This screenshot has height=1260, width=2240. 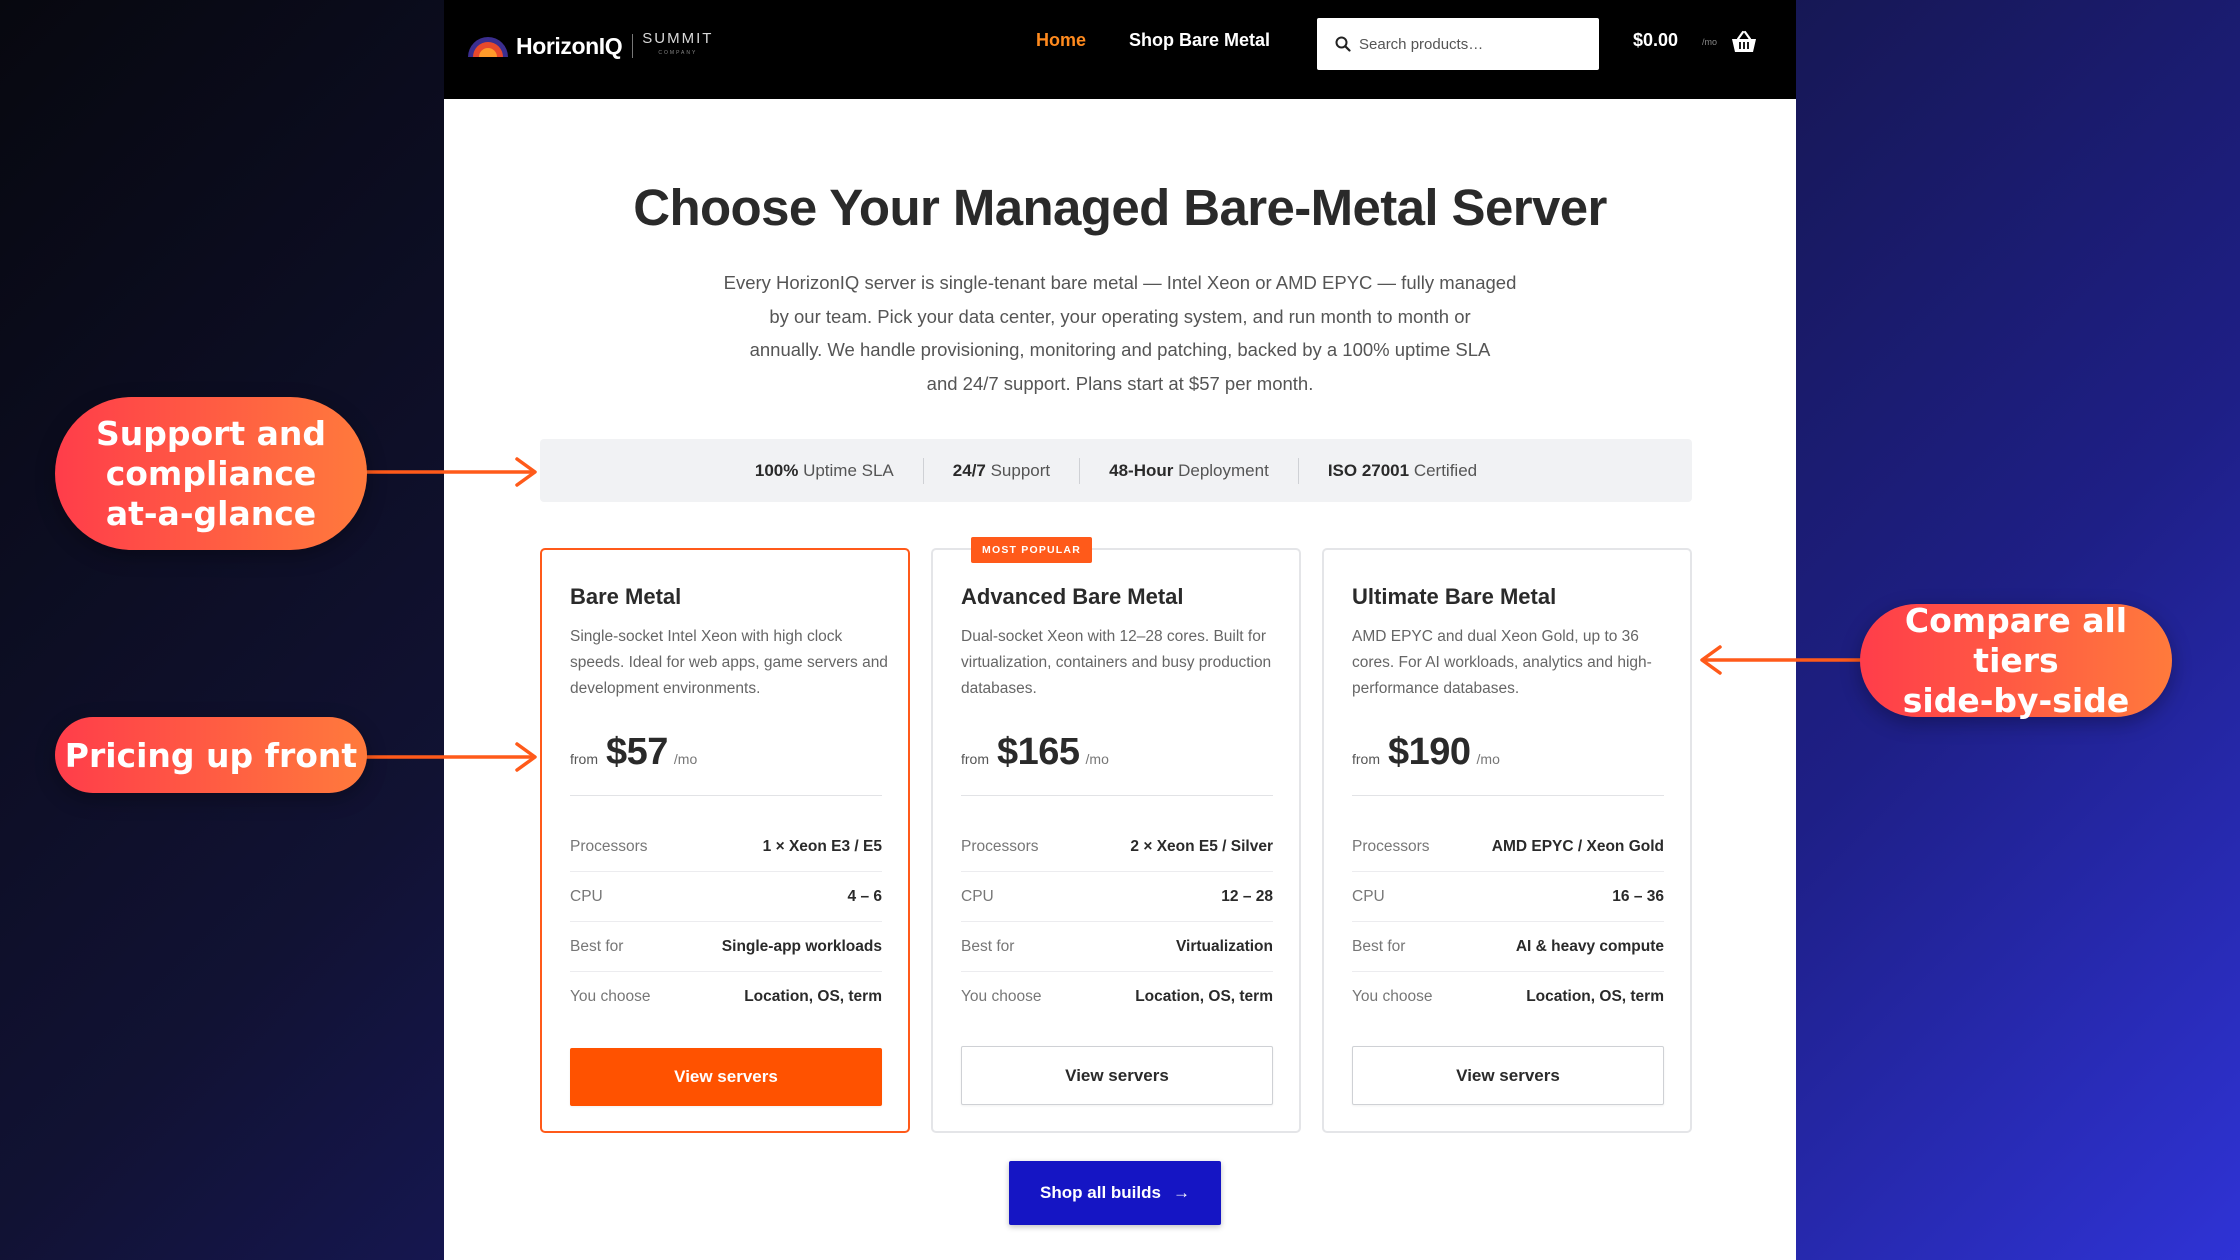 What do you see at coordinates (1072, 596) in the screenshot?
I see `plan-name: Advanced Bare Metal` at bounding box center [1072, 596].